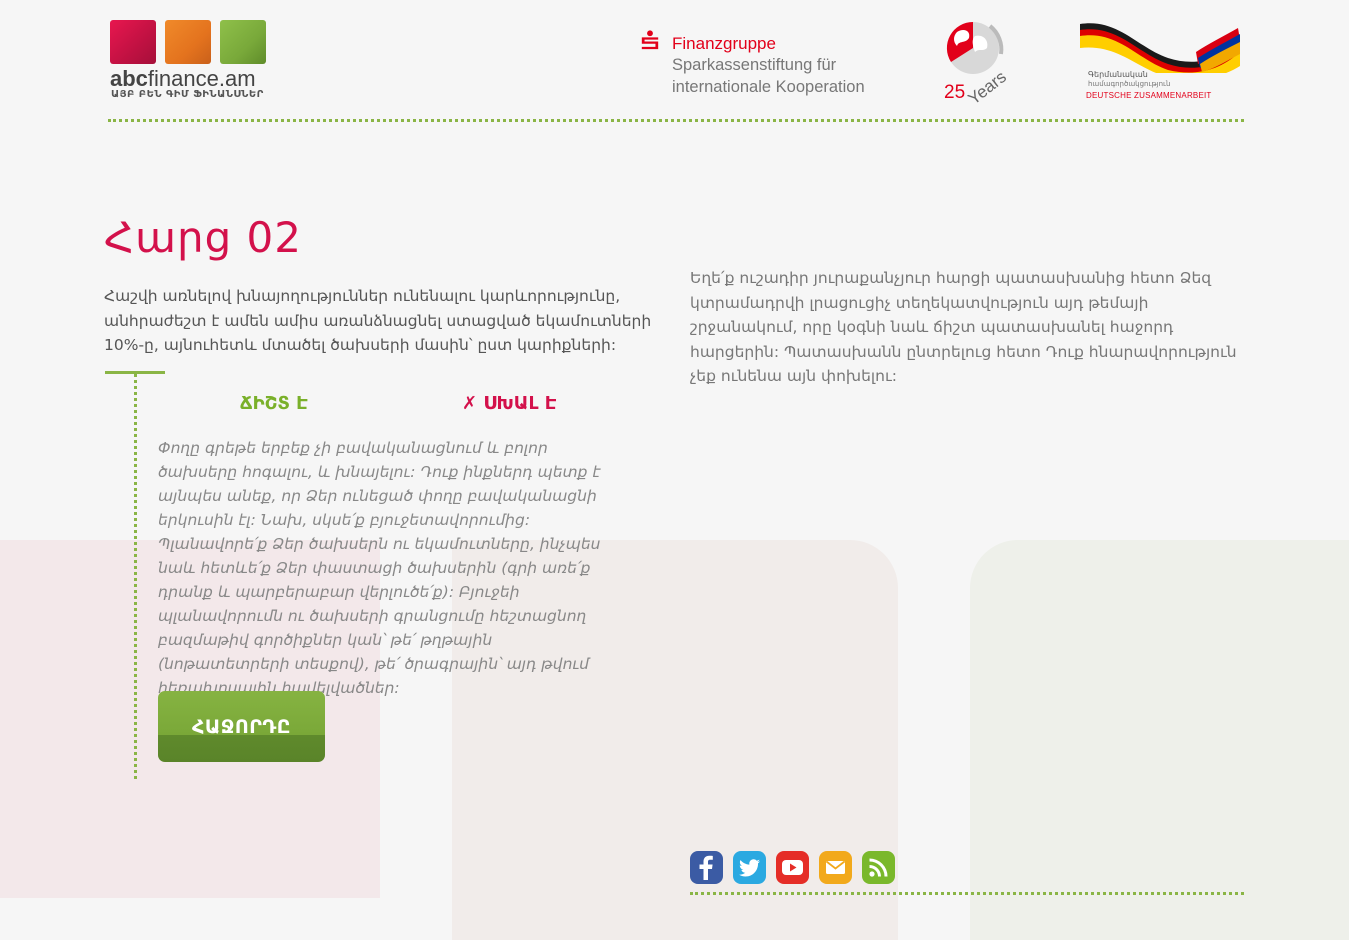  I want to click on youtube-icon, so click(792, 867).